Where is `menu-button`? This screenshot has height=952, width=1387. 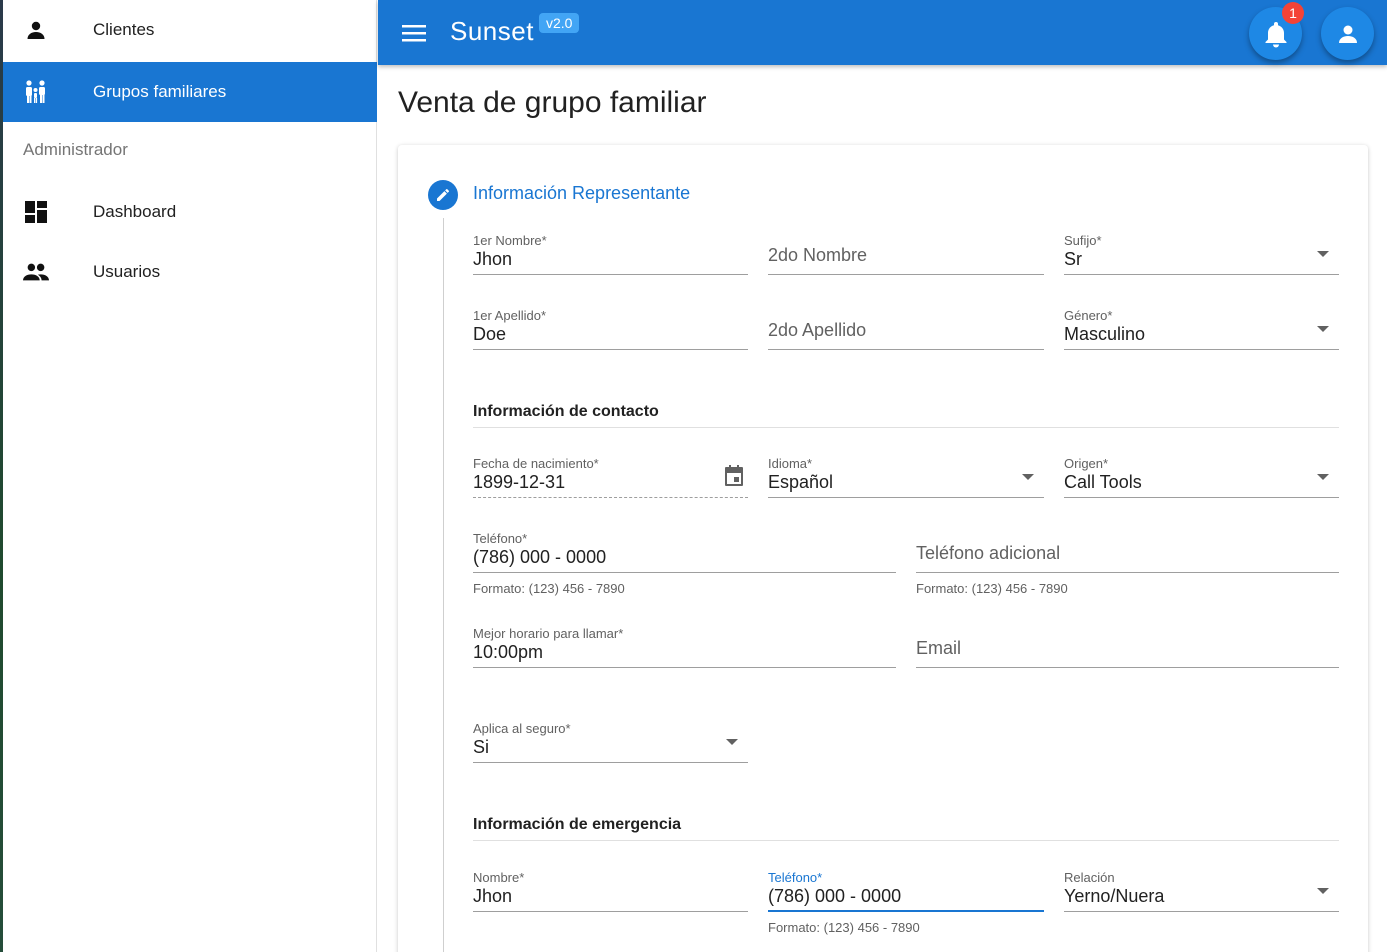
menu-button is located at coordinates (414, 33).